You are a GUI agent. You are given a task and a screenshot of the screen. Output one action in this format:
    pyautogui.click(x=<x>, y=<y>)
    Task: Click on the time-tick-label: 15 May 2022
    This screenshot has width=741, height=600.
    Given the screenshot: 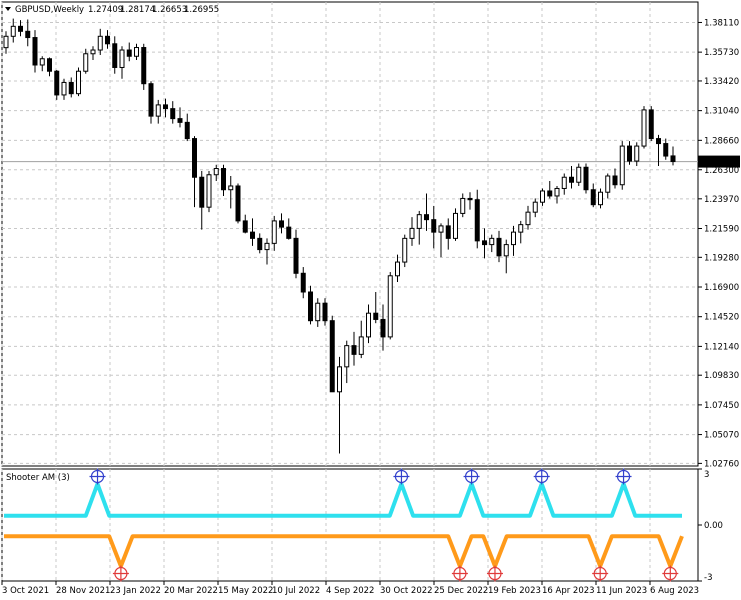 What is the action you would take?
    pyautogui.click(x=245, y=591)
    